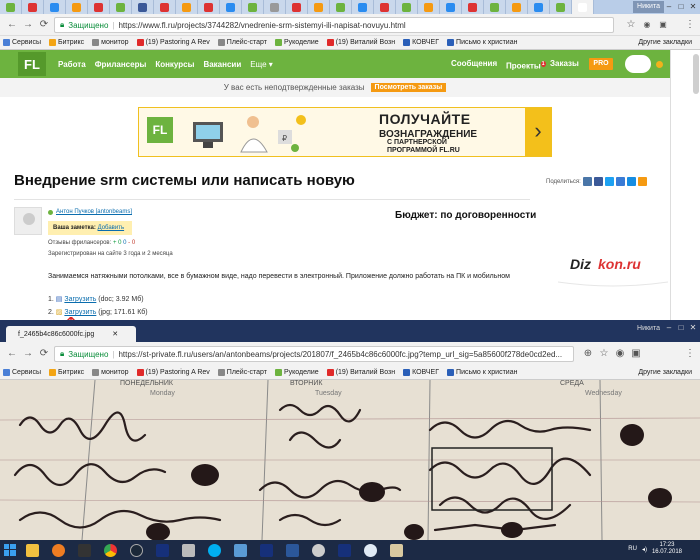  I want to click on close-tab-icon: ✕, so click(115, 334).